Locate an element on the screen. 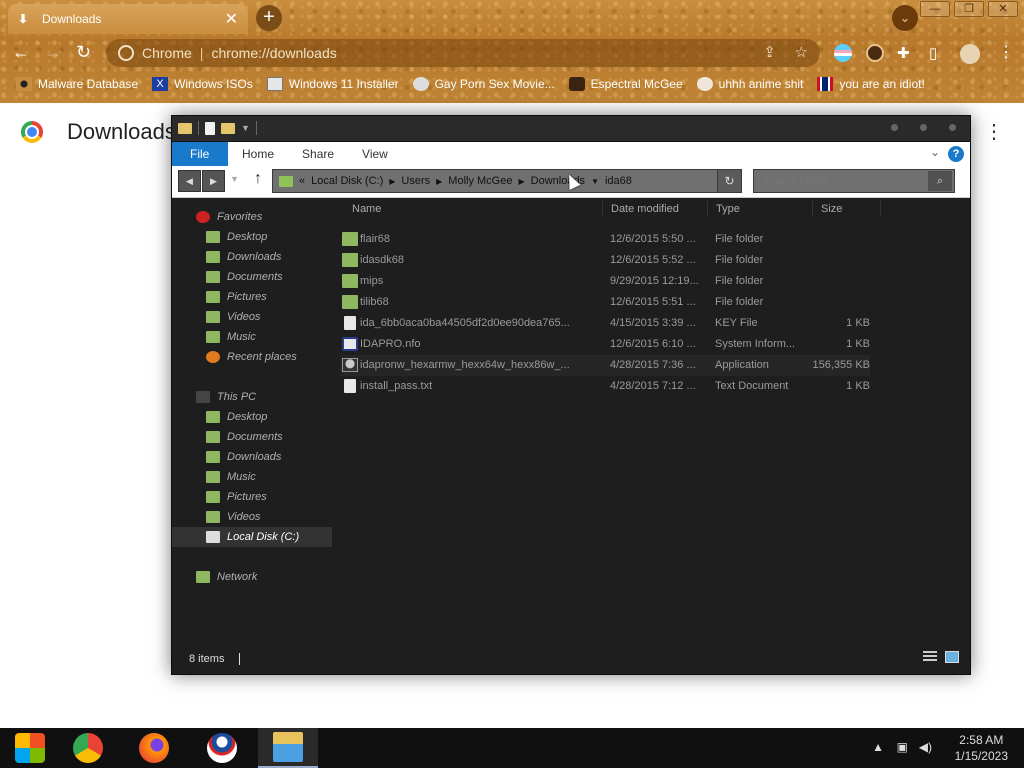 The width and height of the screenshot is (1024, 768). recent-locations-icon: ▼ is located at coordinates (234, 179).